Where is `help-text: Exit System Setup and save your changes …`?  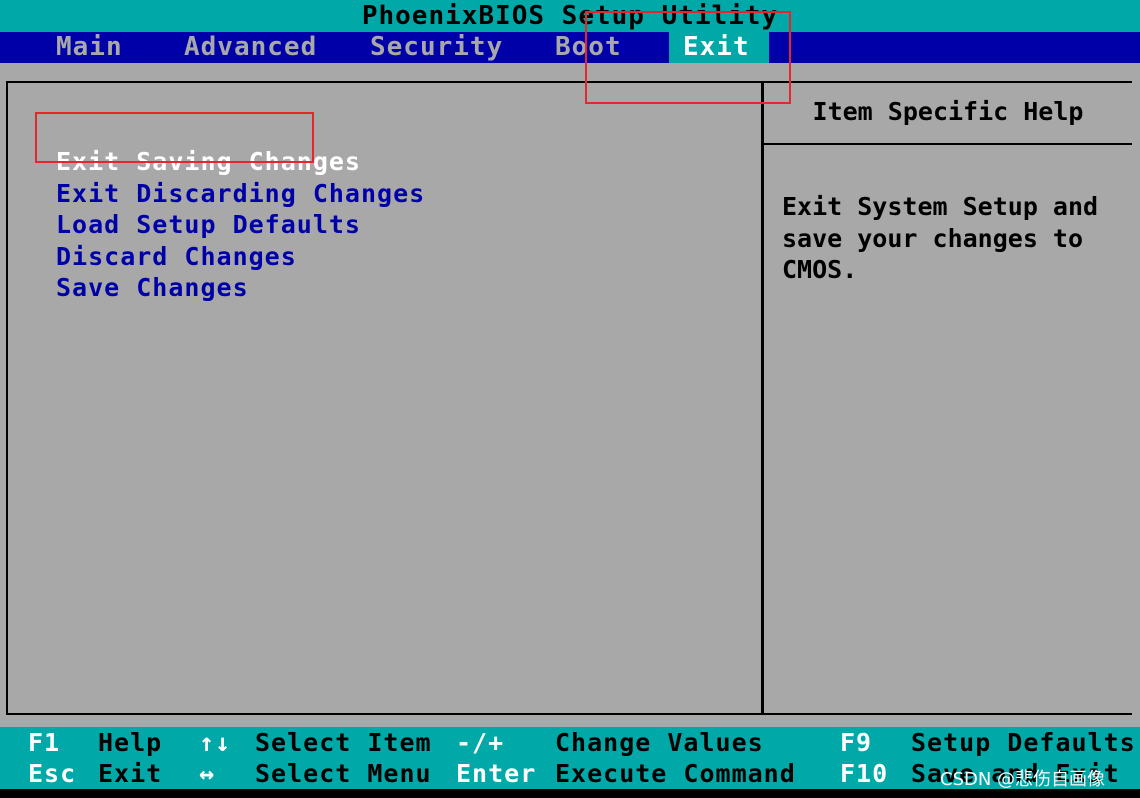
help-text: Exit System Setup and save your changes … is located at coordinates (940, 238).